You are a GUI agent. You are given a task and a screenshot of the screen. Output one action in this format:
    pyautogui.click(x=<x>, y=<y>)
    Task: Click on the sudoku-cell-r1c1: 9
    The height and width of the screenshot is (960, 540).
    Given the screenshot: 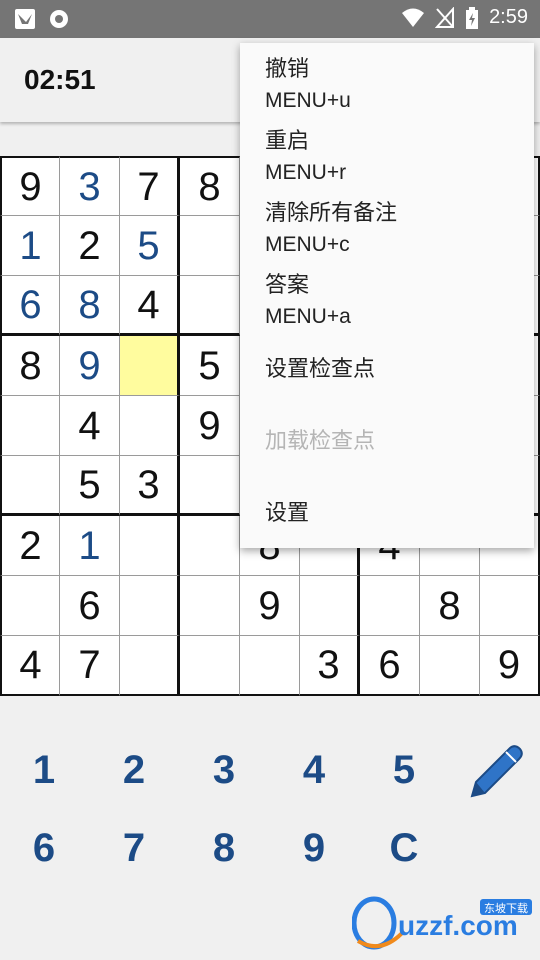 What is the action you would take?
    pyautogui.click(x=30, y=186)
    